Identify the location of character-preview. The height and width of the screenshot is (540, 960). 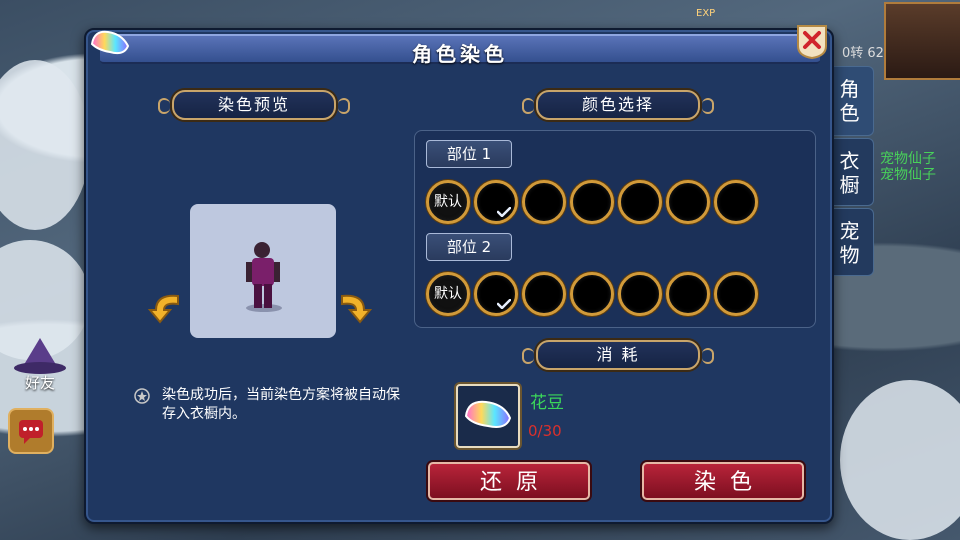
(263, 271).